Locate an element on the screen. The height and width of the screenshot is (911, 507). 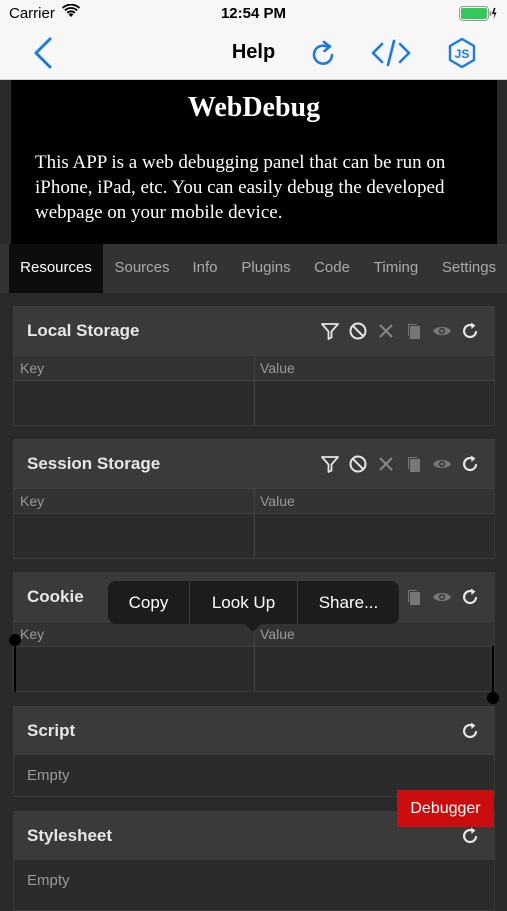
panel-title: Script is located at coordinates (51, 730).